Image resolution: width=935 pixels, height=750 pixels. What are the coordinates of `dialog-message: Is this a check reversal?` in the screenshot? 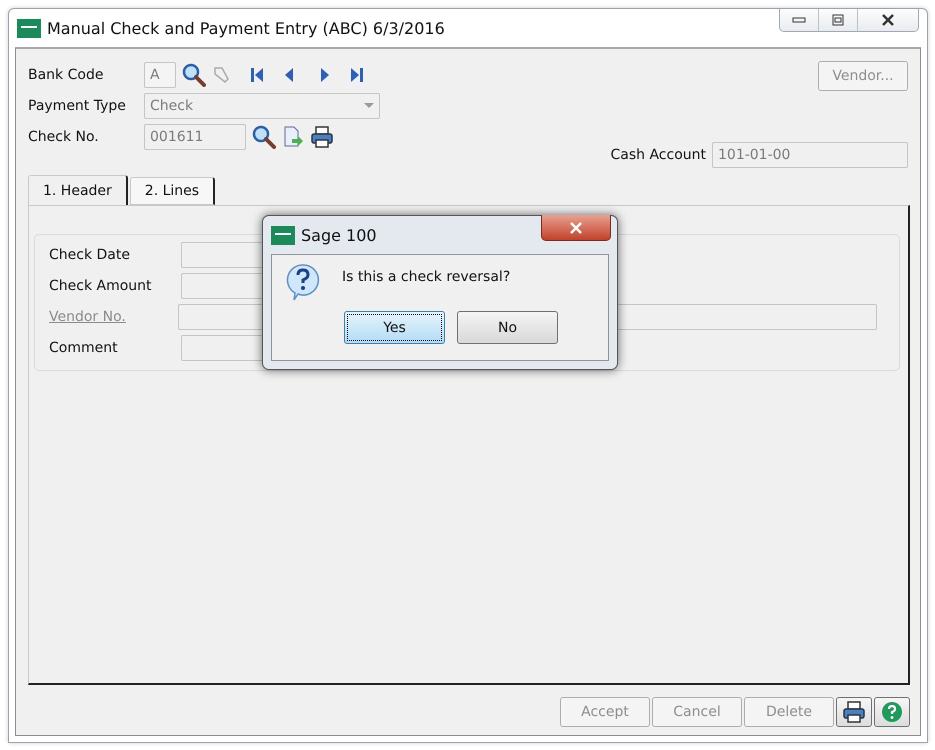 It's located at (426, 276).